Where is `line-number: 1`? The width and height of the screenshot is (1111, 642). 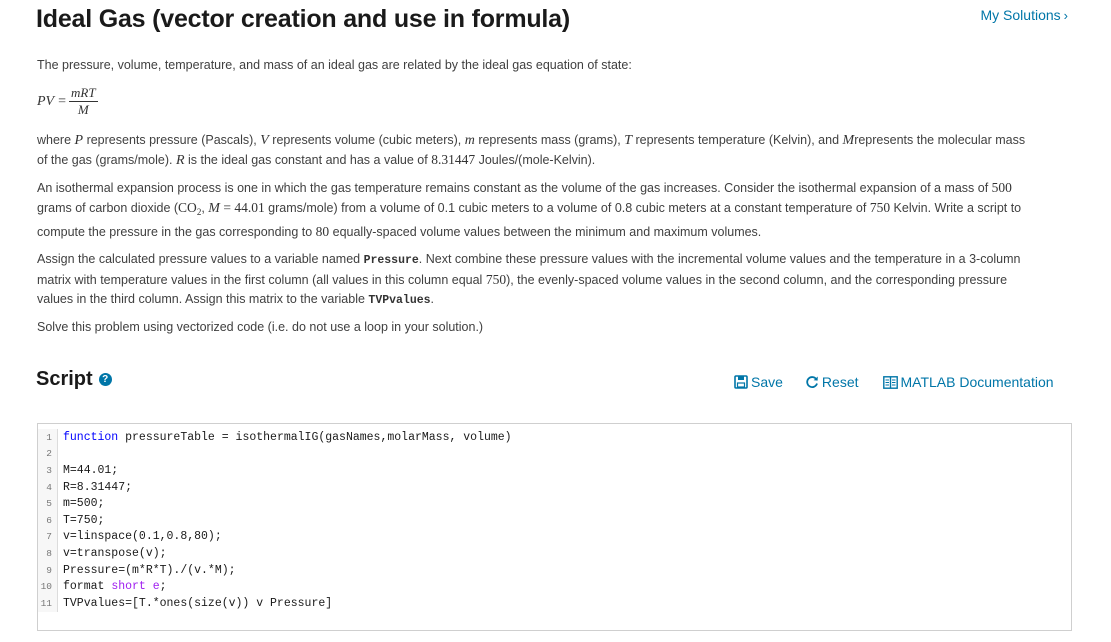
line-number: 1 is located at coordinates (48, 437).